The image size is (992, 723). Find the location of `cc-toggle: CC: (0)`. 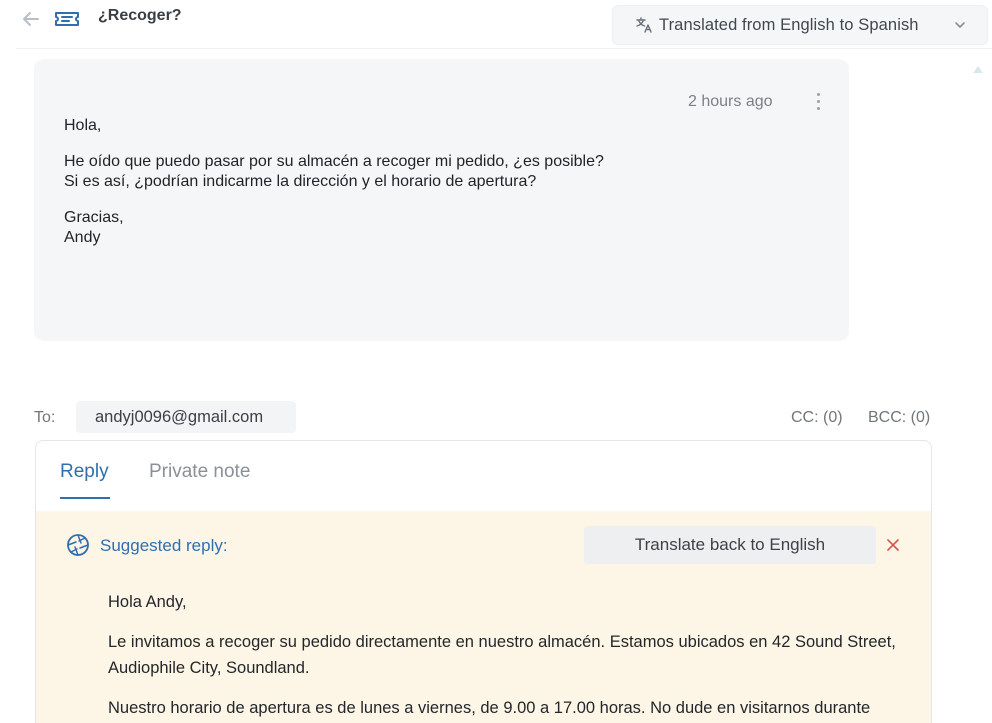

cc-toggle: CC: (0) is located at coordinates (817, 418).